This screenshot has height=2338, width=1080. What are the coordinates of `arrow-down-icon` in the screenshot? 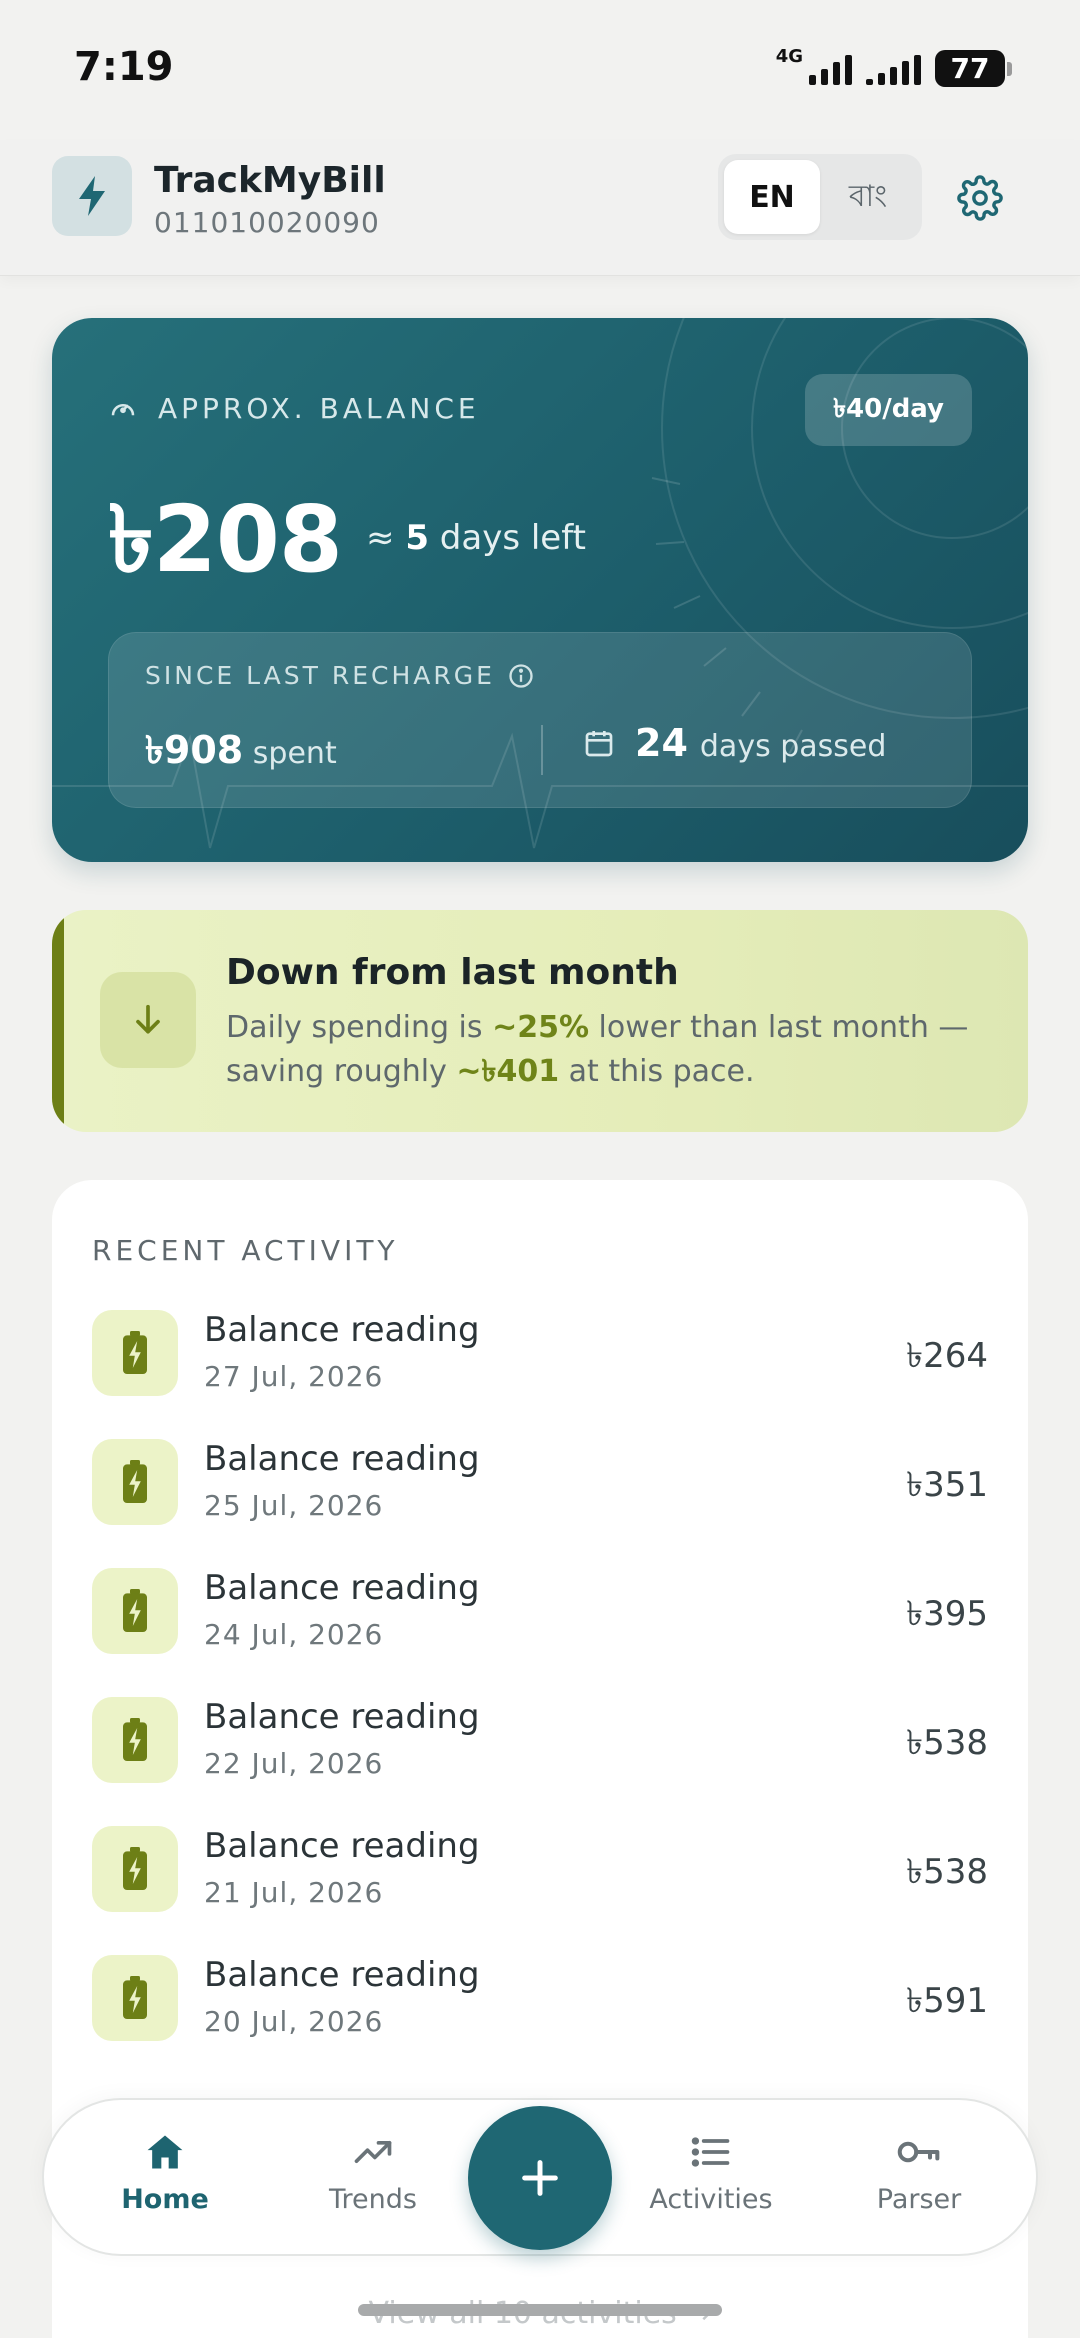 It's located at (148, 1019).